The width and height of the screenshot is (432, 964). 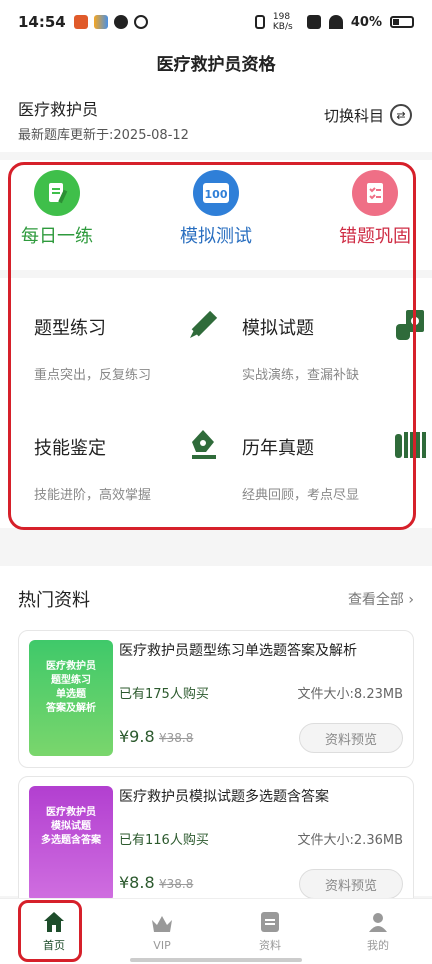 What do you see at coordinates (42, 22) in the screenshot?
I see `status-time: 14:54` at bounding box center [42, 22].